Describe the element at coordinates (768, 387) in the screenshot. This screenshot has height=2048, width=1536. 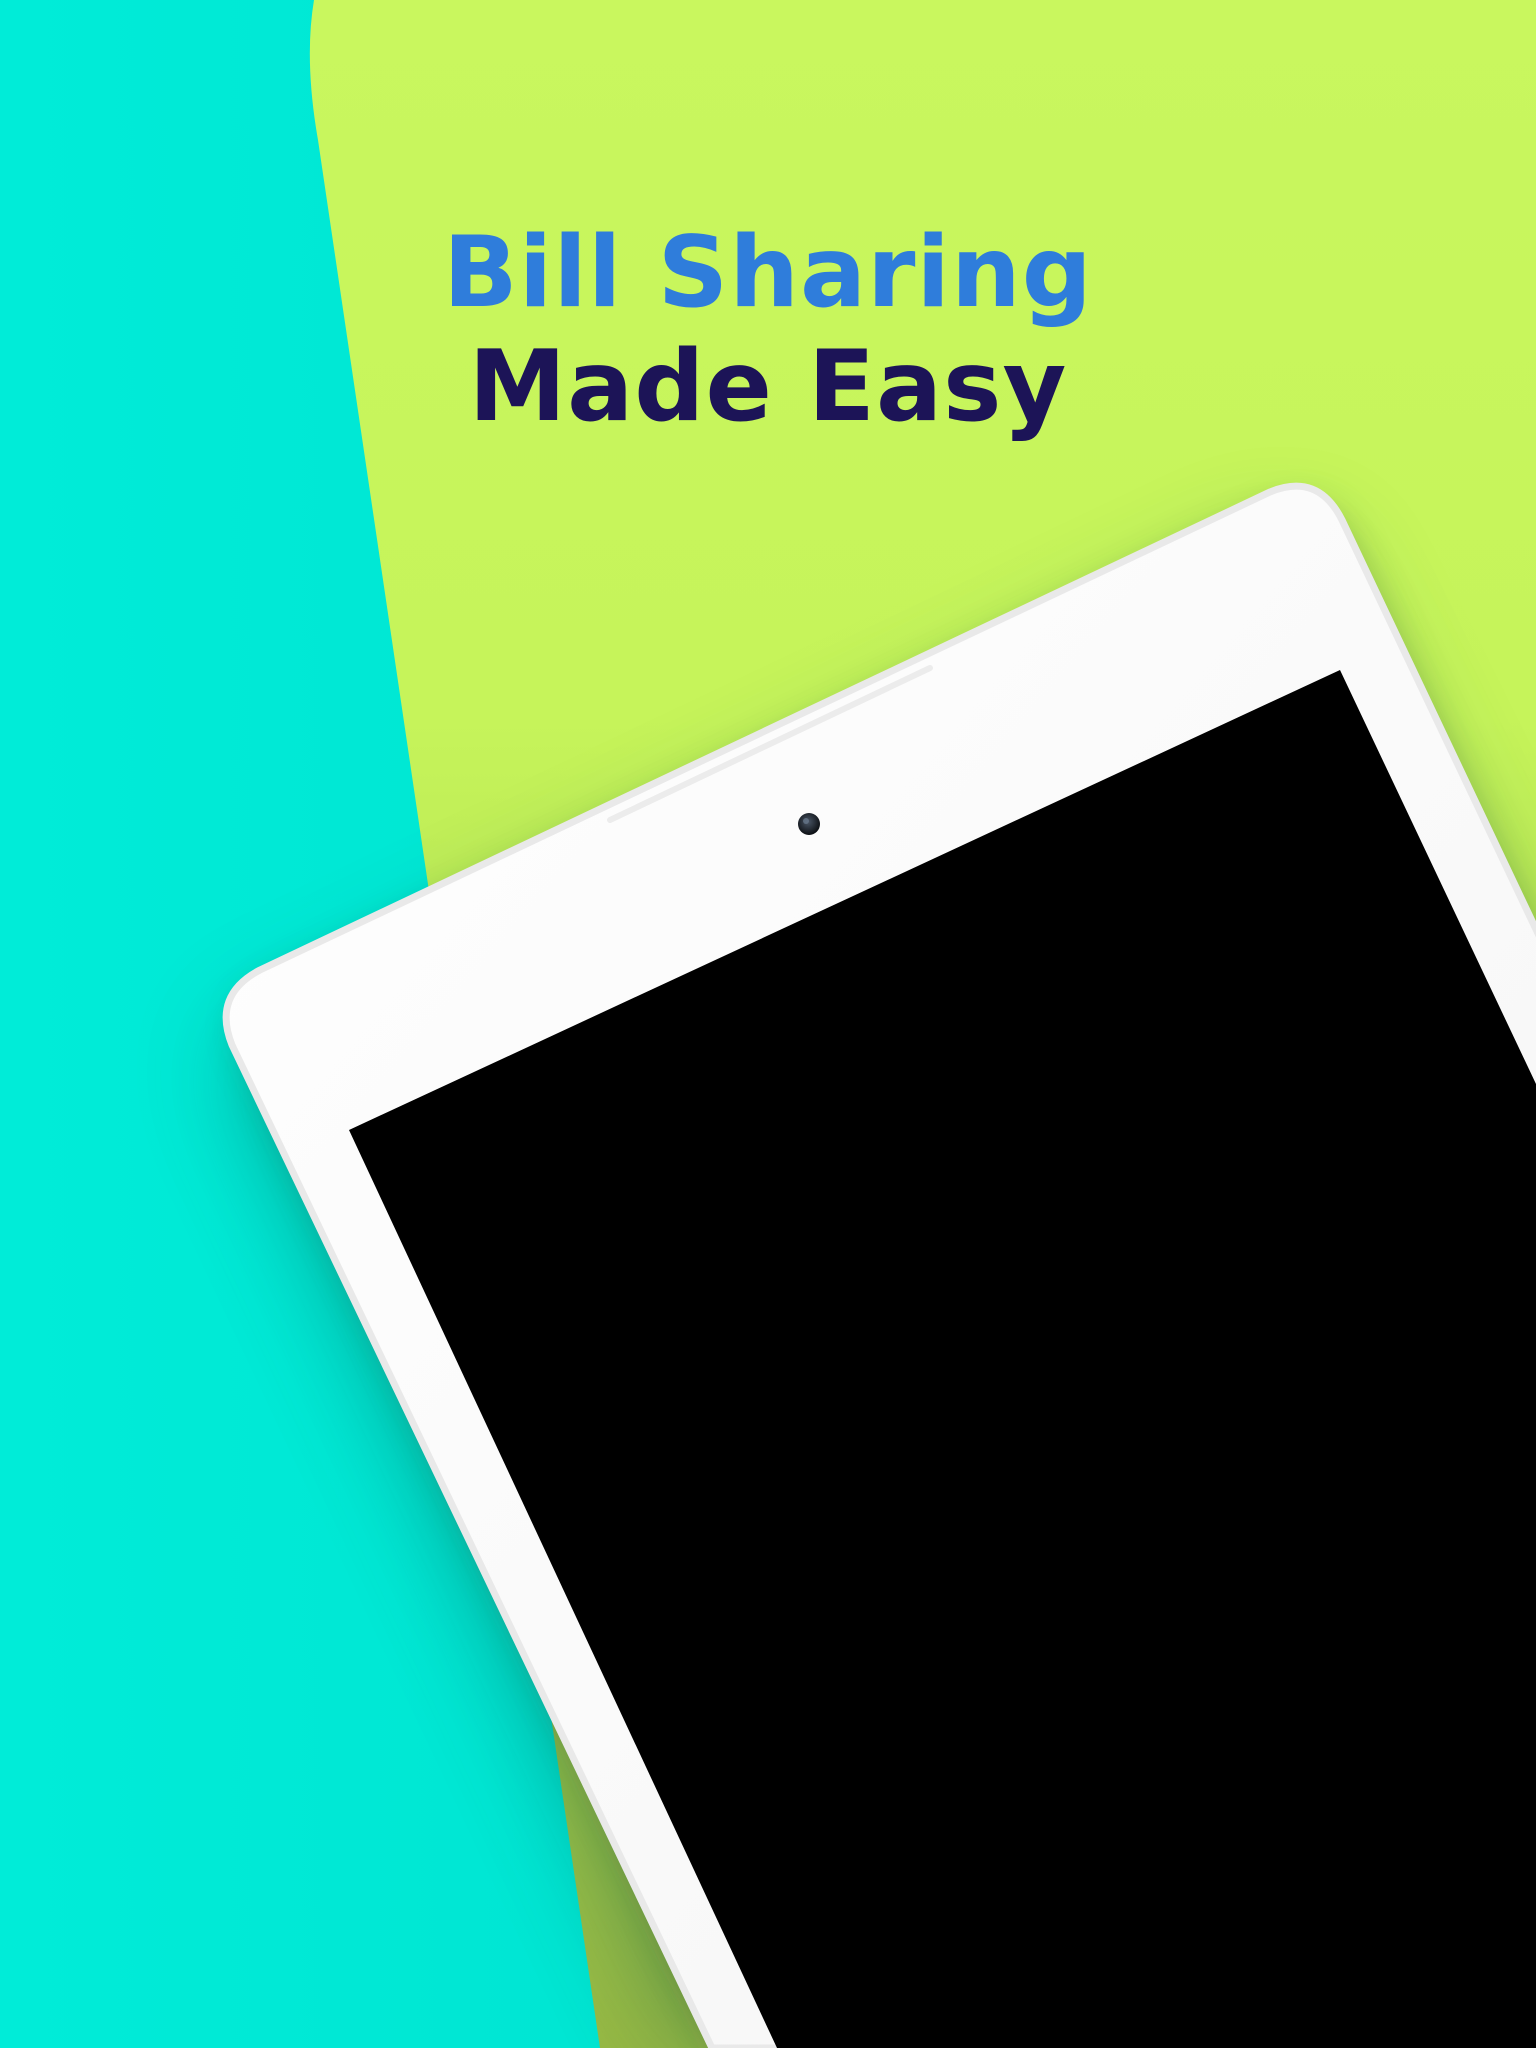
I see `headline-line-2: Made Easy` at that location.